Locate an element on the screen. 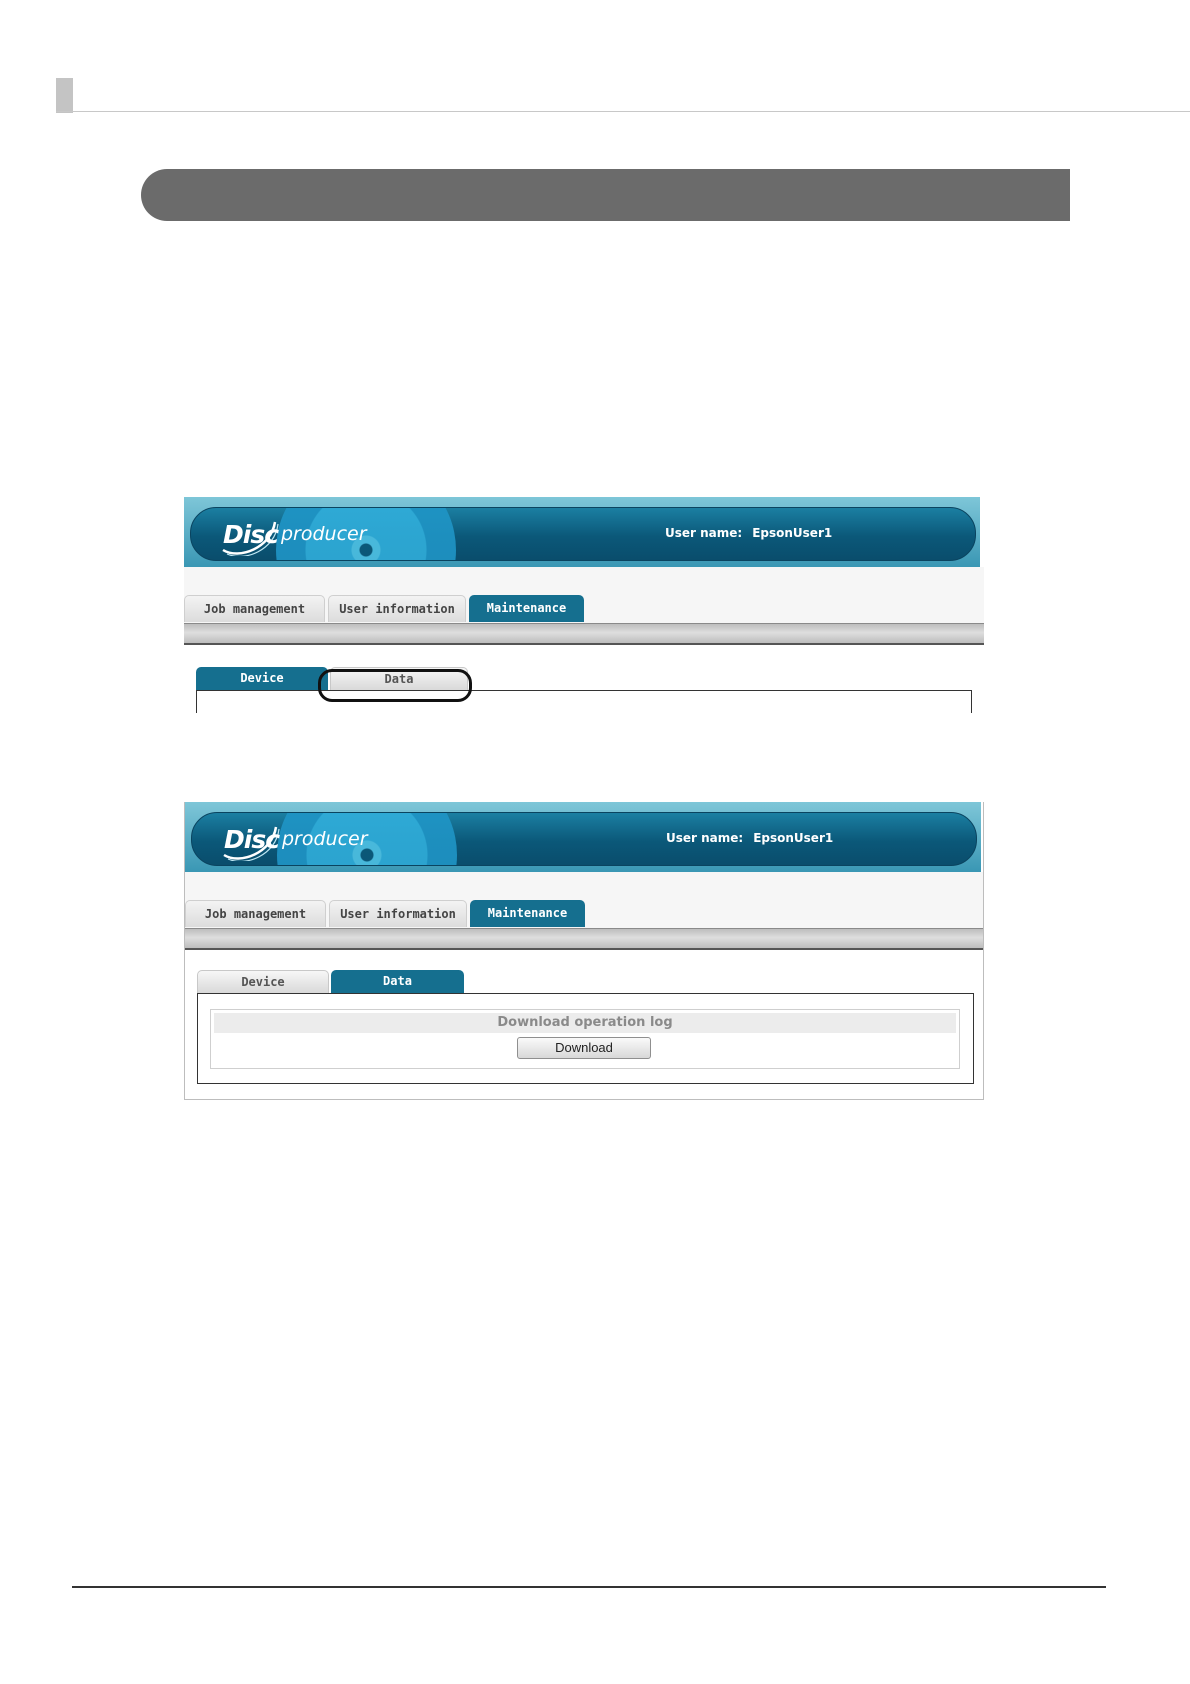  content-frame is located at coordinates (584, 701).